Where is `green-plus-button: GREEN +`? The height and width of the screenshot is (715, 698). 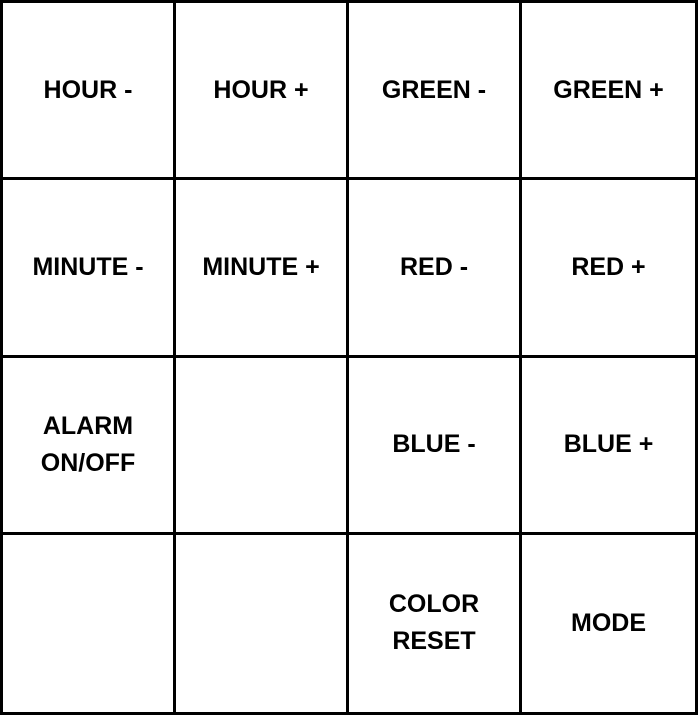
green-plus-button: GREEN + is located at coordinates (608, 92).